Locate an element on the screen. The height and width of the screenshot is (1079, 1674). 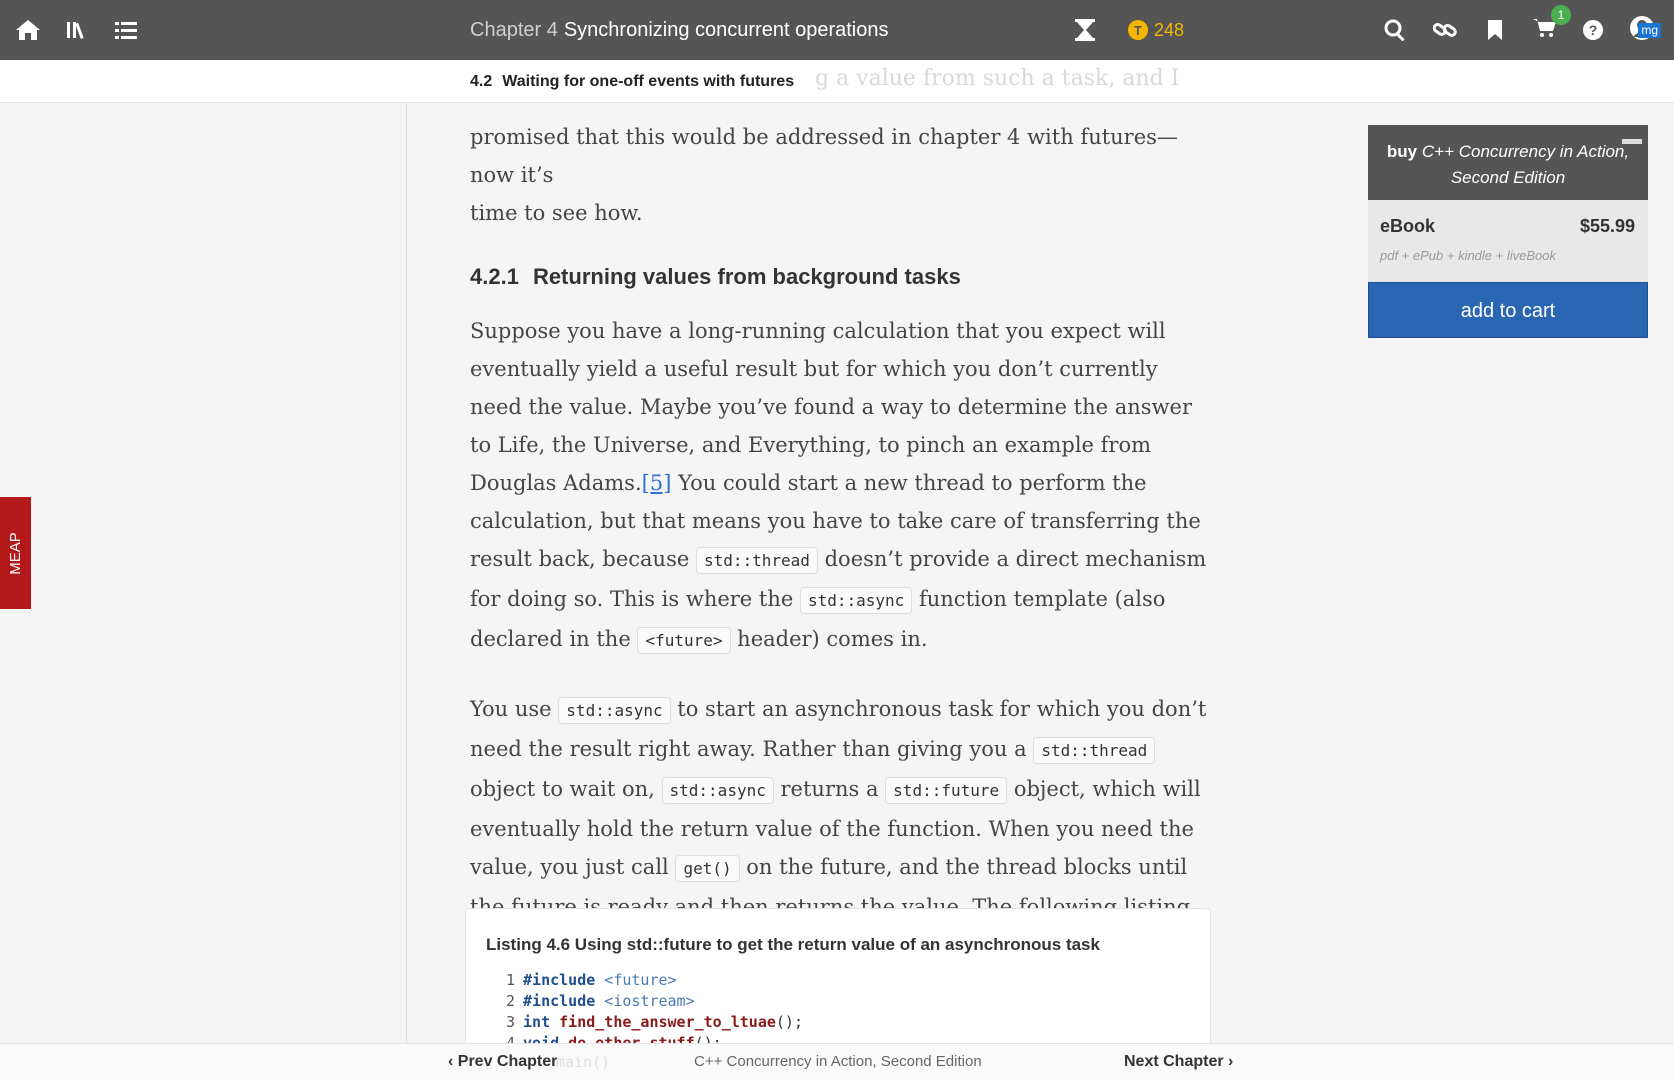
hourglass-icon is located at coordinates (1085, 30).